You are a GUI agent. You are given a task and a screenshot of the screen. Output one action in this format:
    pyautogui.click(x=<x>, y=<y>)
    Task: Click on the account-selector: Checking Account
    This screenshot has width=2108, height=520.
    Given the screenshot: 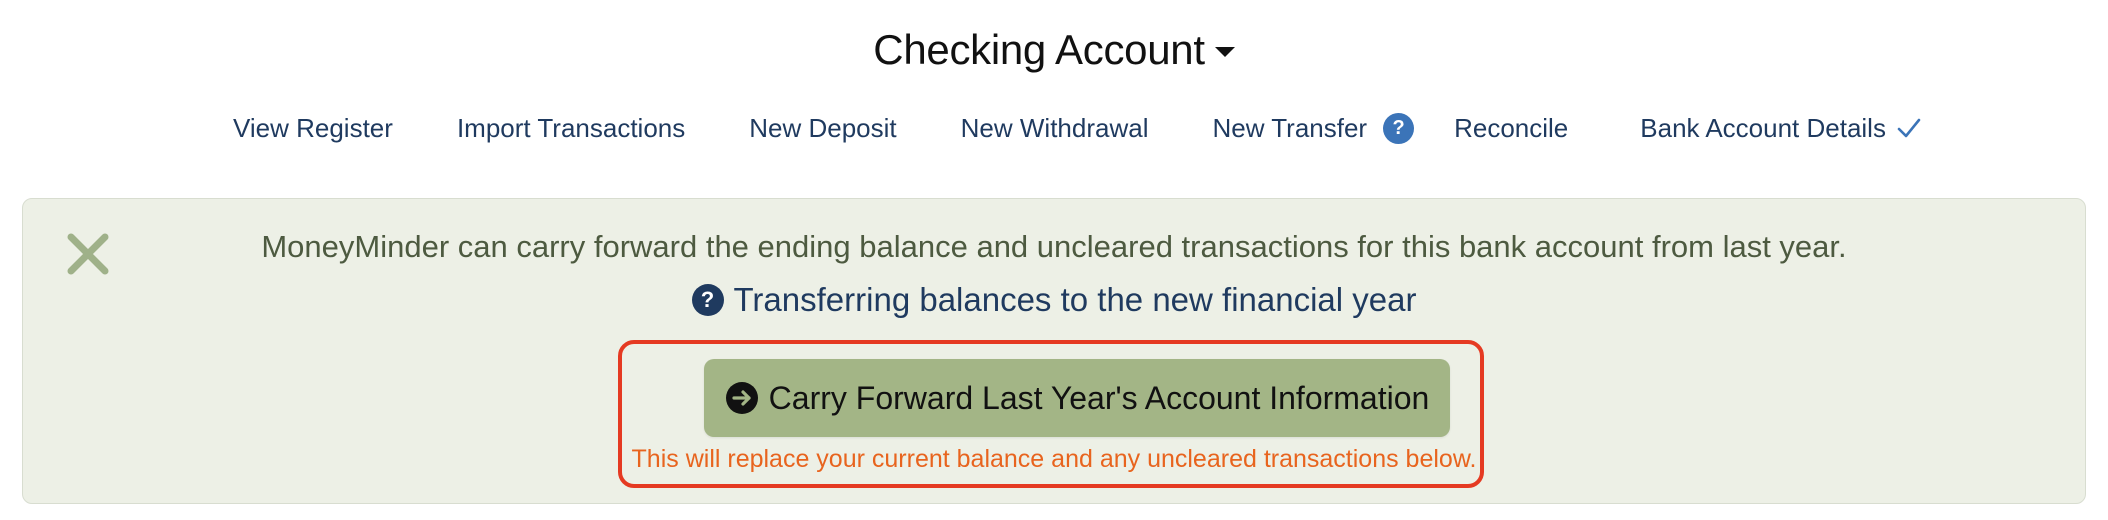 What is the action you would take?
    pyautogui.click(x=1054, y=50)
    